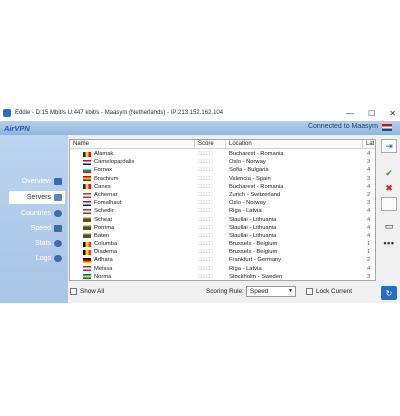 The height and width of the screenshot is (416, 400). I want to click on server-name: Fomalhaut, so click(108, 203).